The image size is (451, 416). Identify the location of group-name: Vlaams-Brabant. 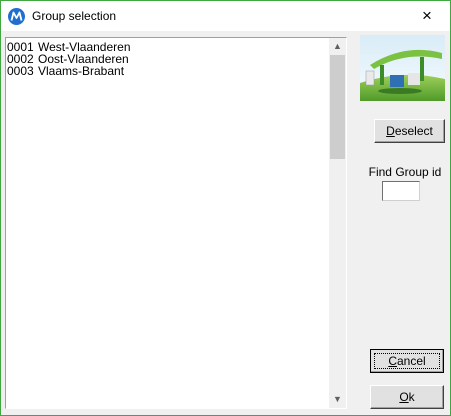
(81, 71).